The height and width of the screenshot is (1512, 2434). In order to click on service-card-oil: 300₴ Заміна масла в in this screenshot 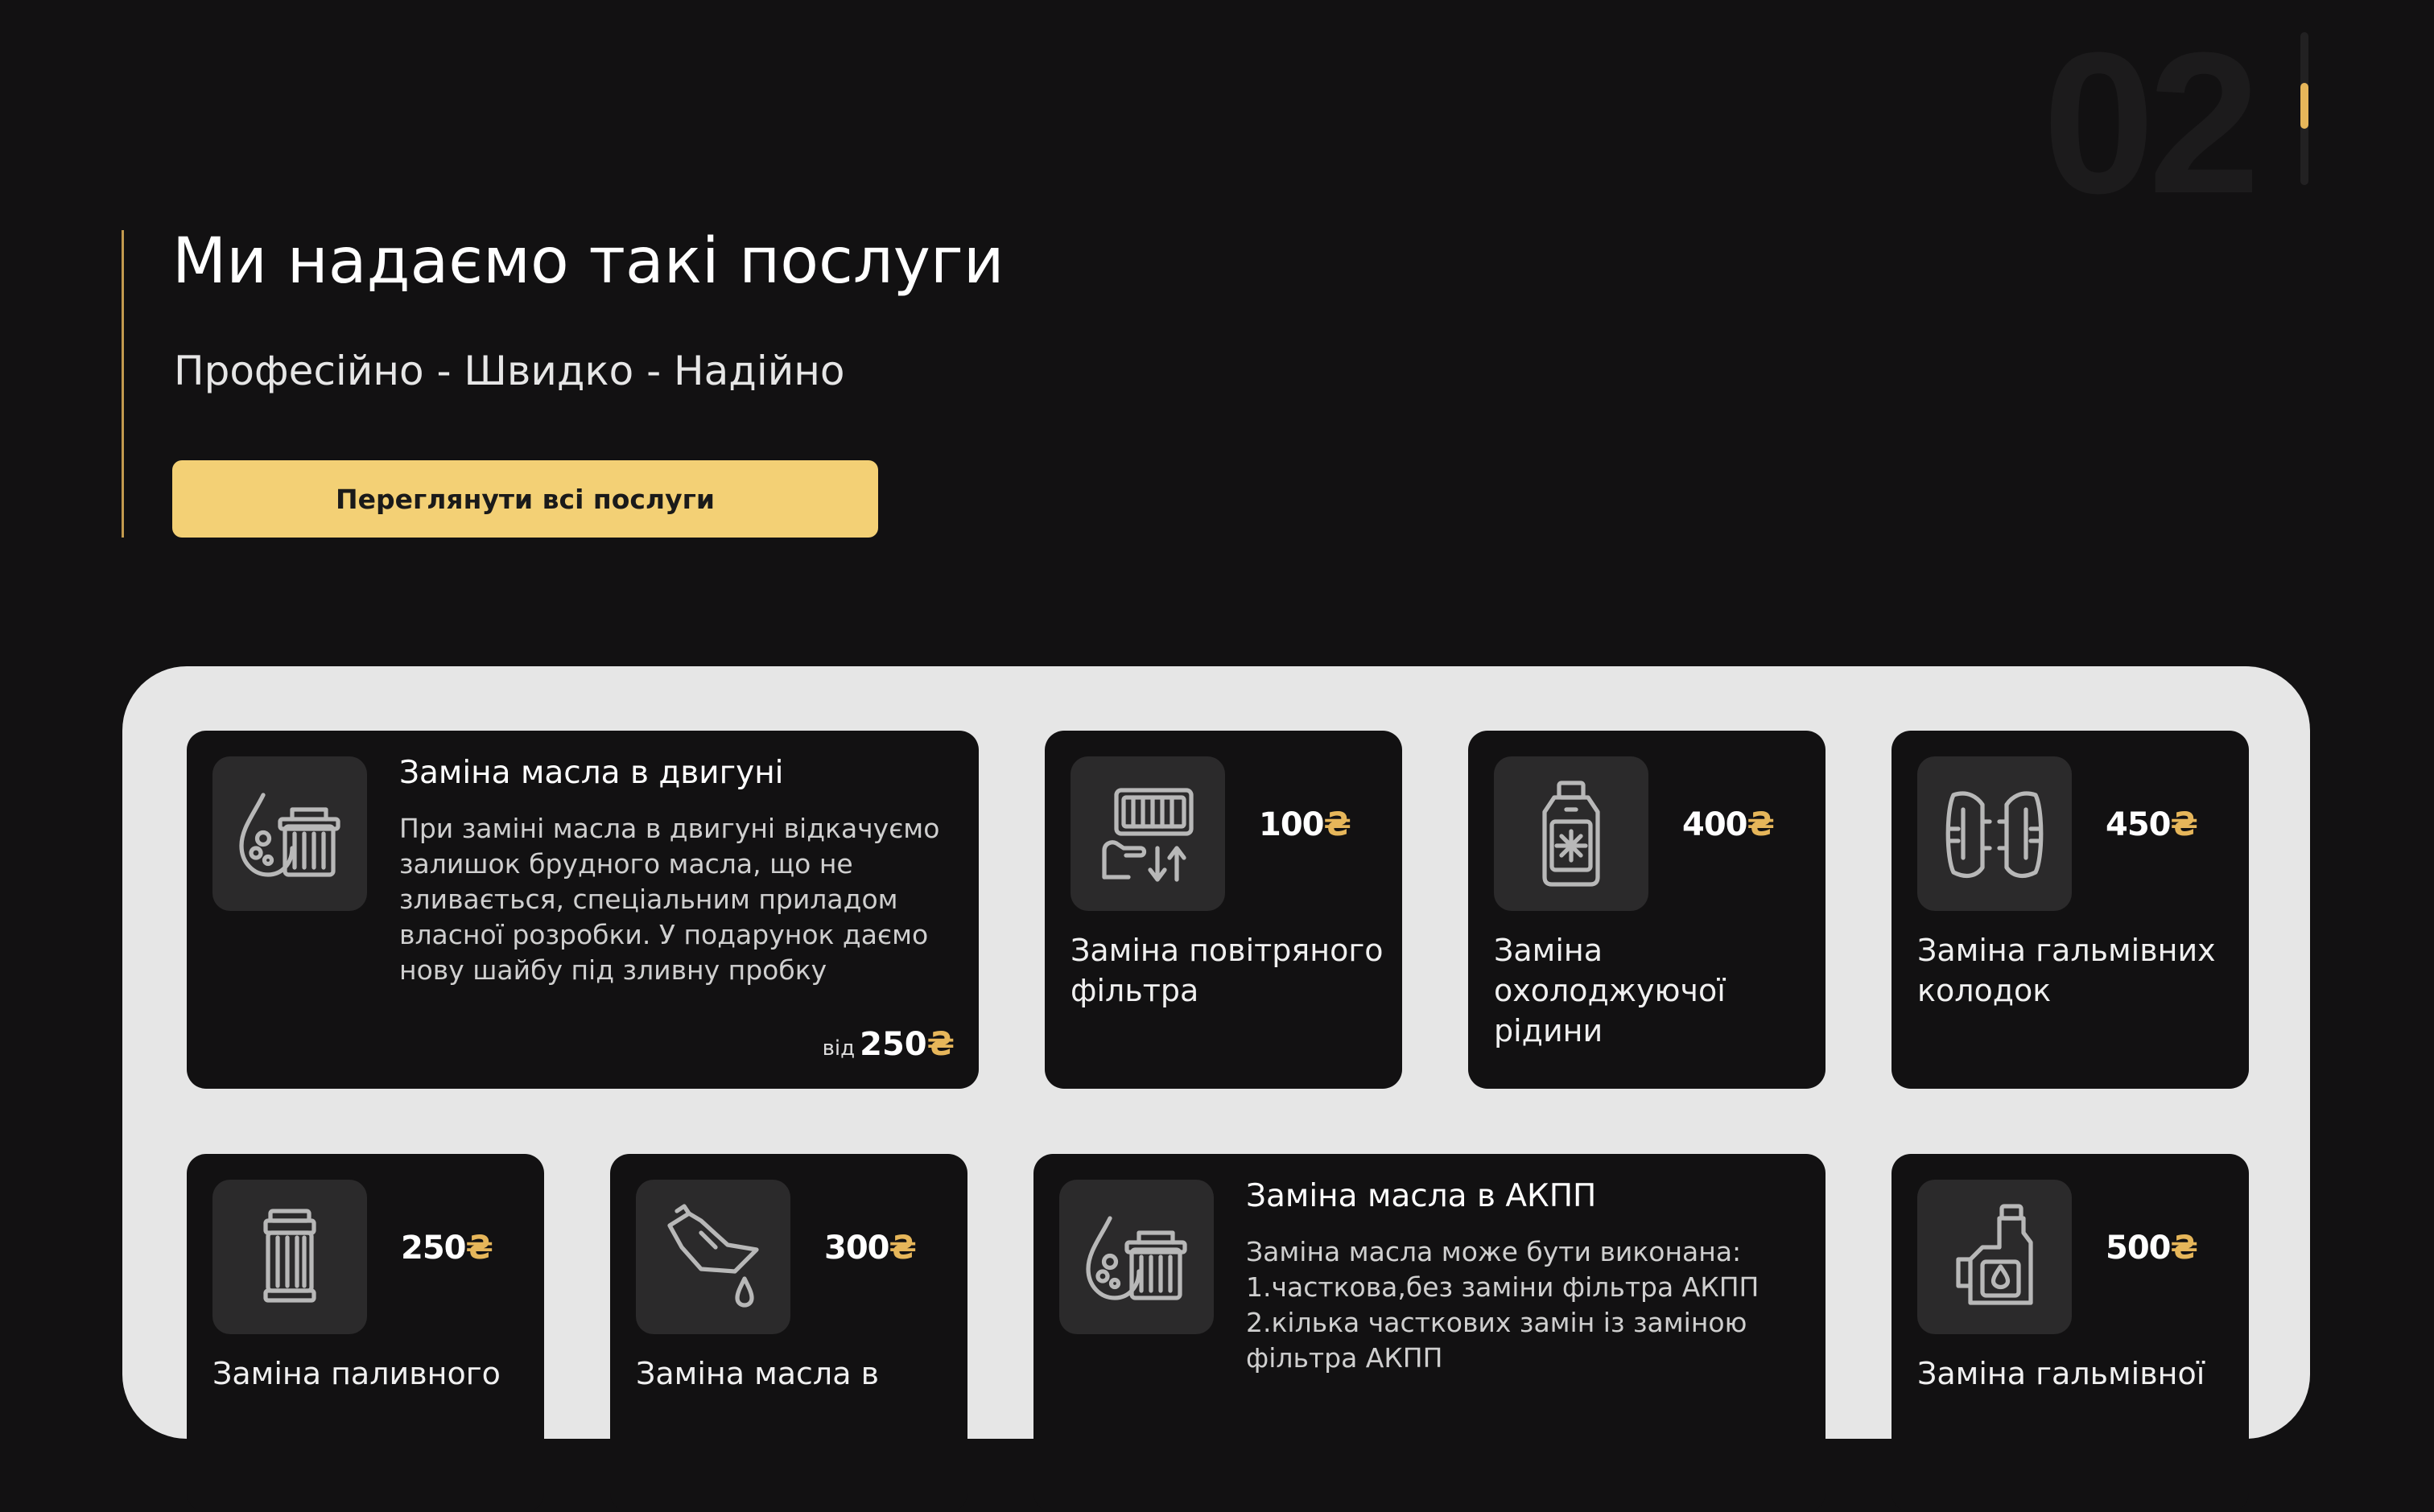, I will do `click(788, 1333)`.